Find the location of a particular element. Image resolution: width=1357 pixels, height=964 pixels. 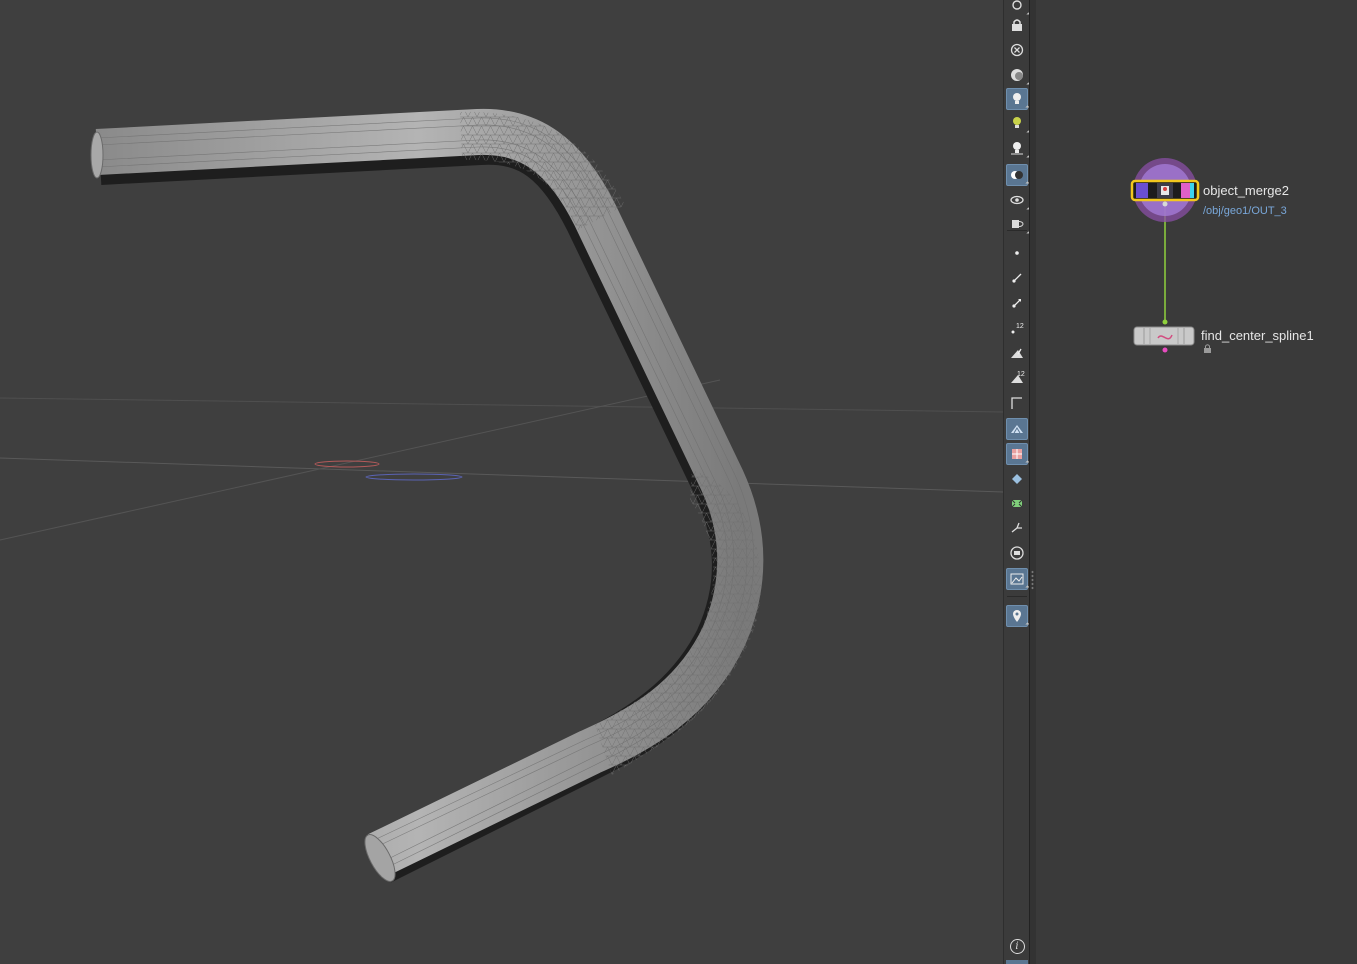

node-find-center-spline1 is located at coordinates (1164, 339).